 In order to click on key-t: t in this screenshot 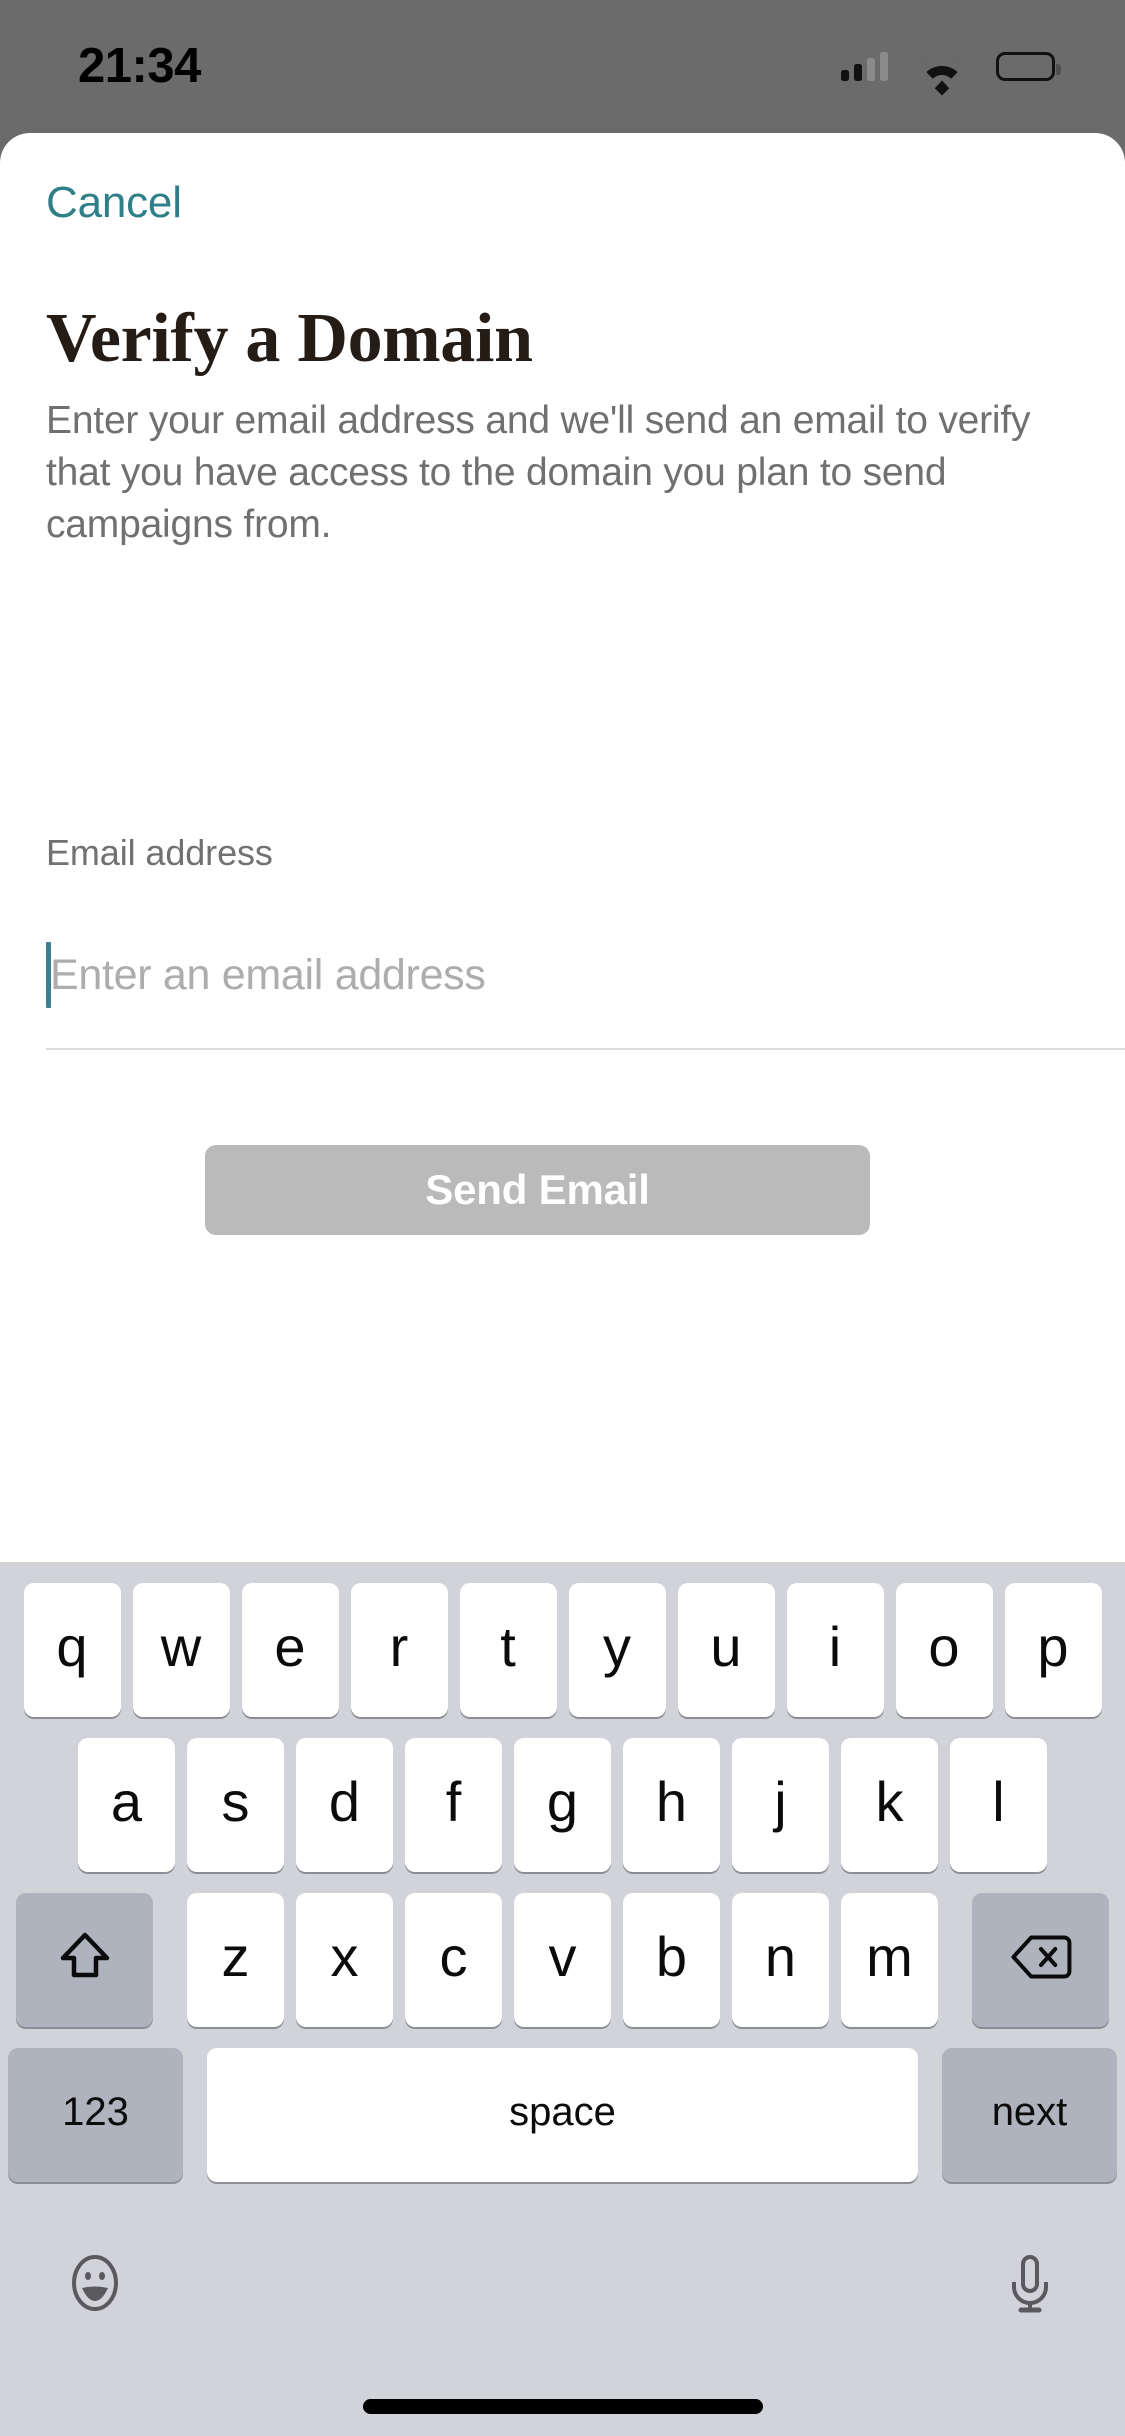, I will do `click(508, 1650)`.